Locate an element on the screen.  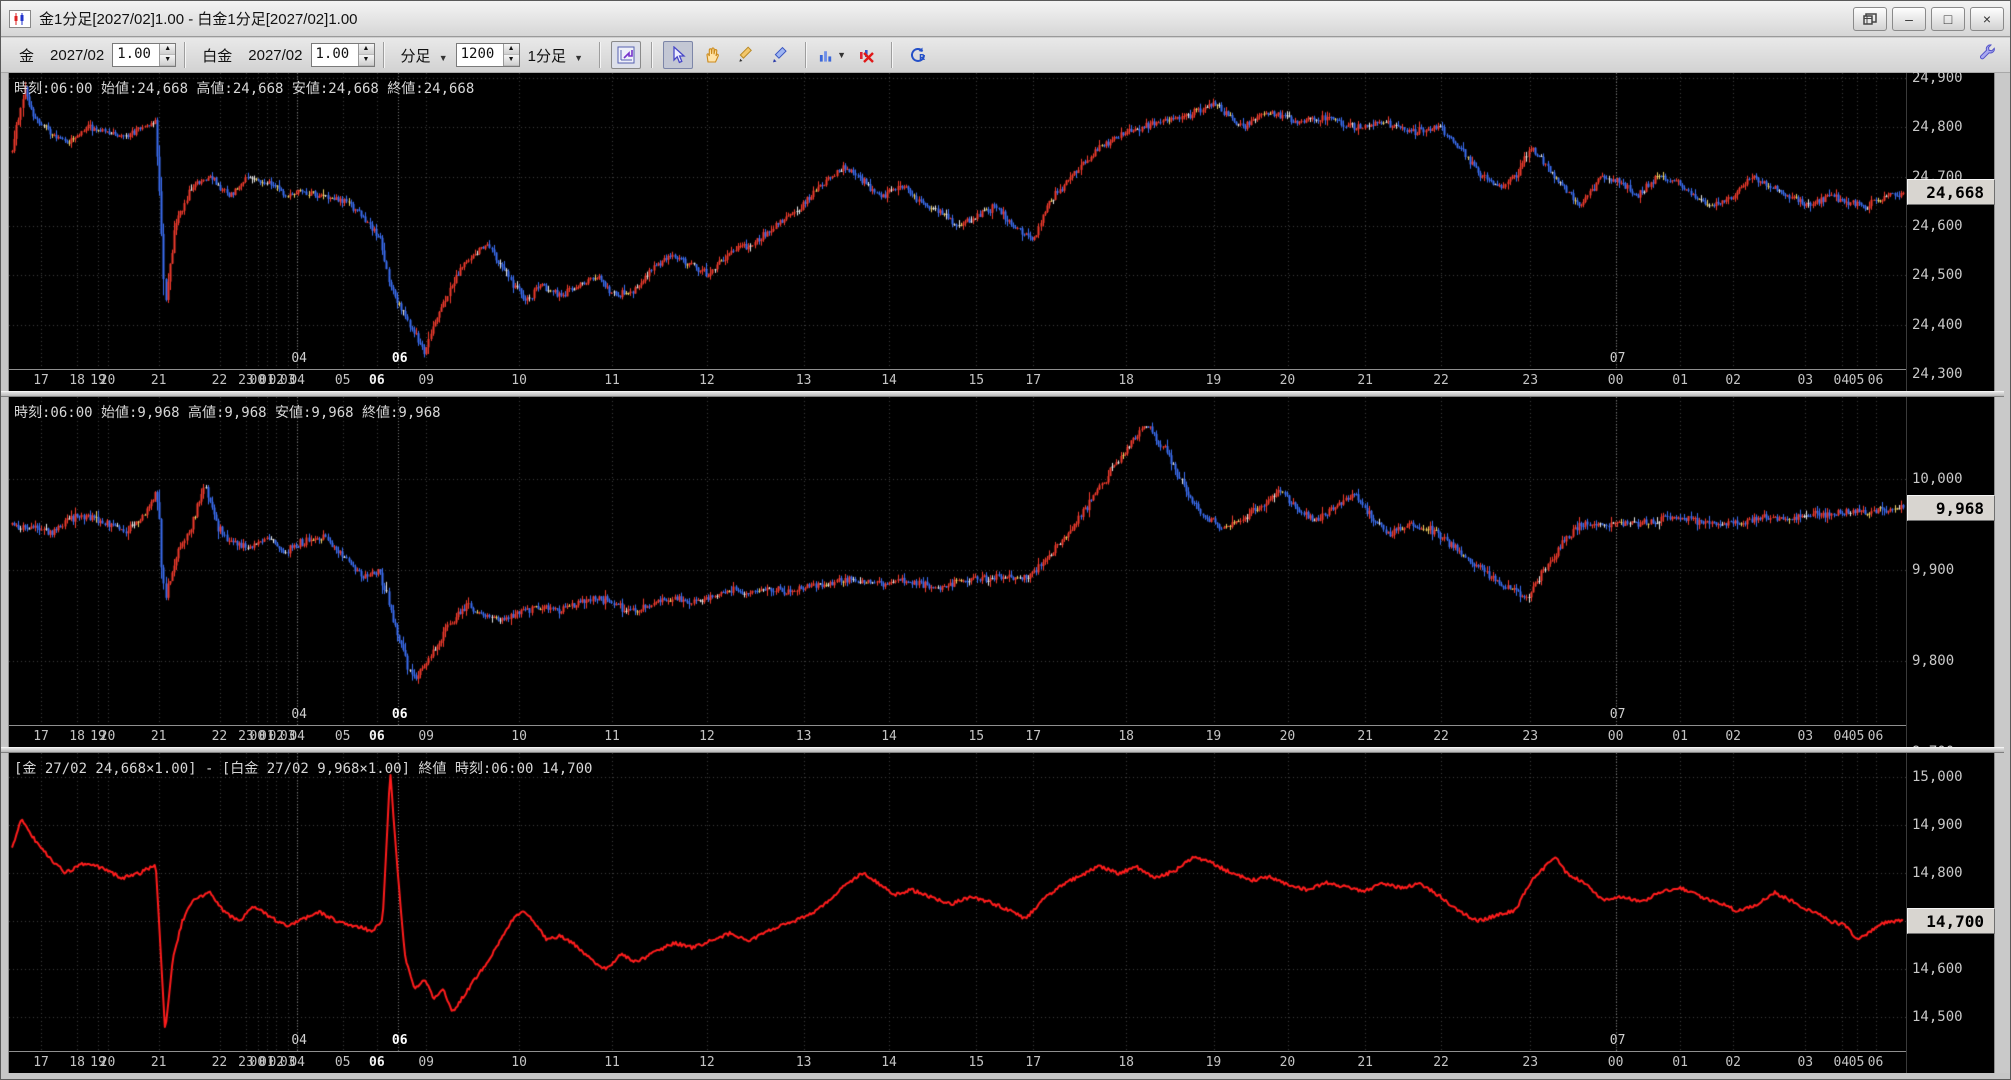
y-axis-tick-label: 14,800 is located at coordinates (1937, 873).